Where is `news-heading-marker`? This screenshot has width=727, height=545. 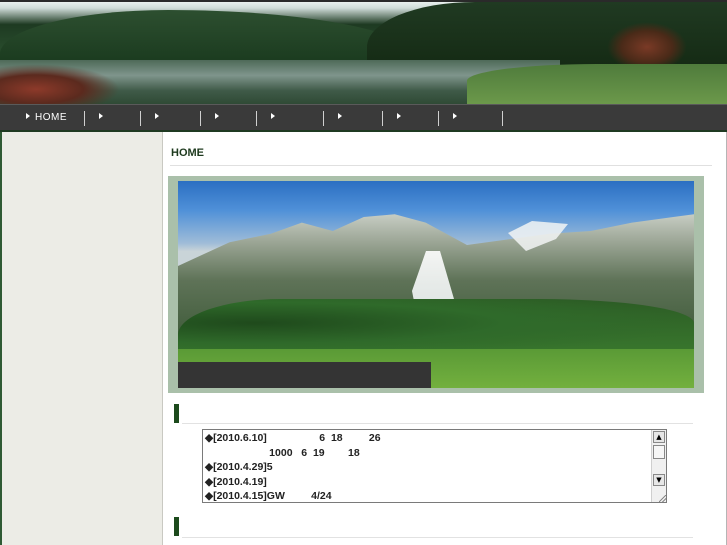
news-heading-marker is located at coordinates (176, 413).